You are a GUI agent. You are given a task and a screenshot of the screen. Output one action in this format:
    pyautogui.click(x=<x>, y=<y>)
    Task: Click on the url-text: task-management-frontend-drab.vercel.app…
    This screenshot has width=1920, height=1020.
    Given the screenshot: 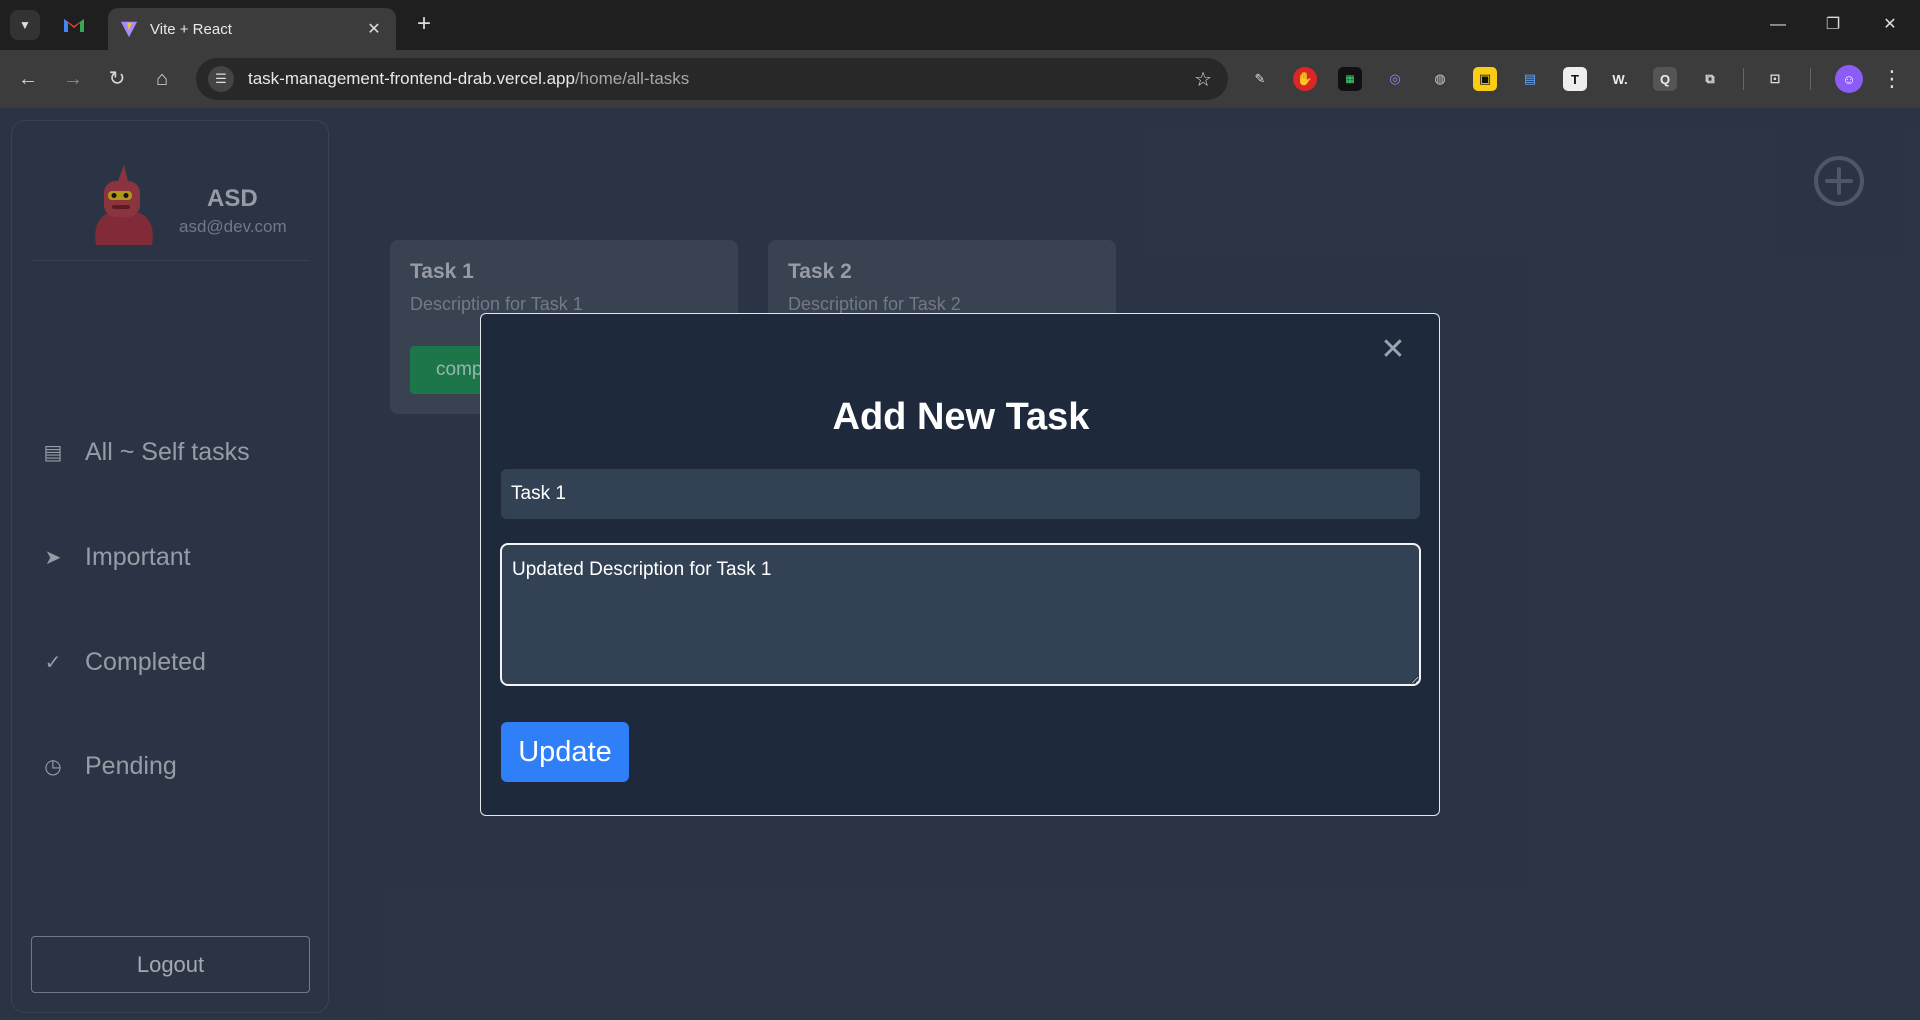 What is the action you would take?
    pyautogui.click(x=468, y=79)
    